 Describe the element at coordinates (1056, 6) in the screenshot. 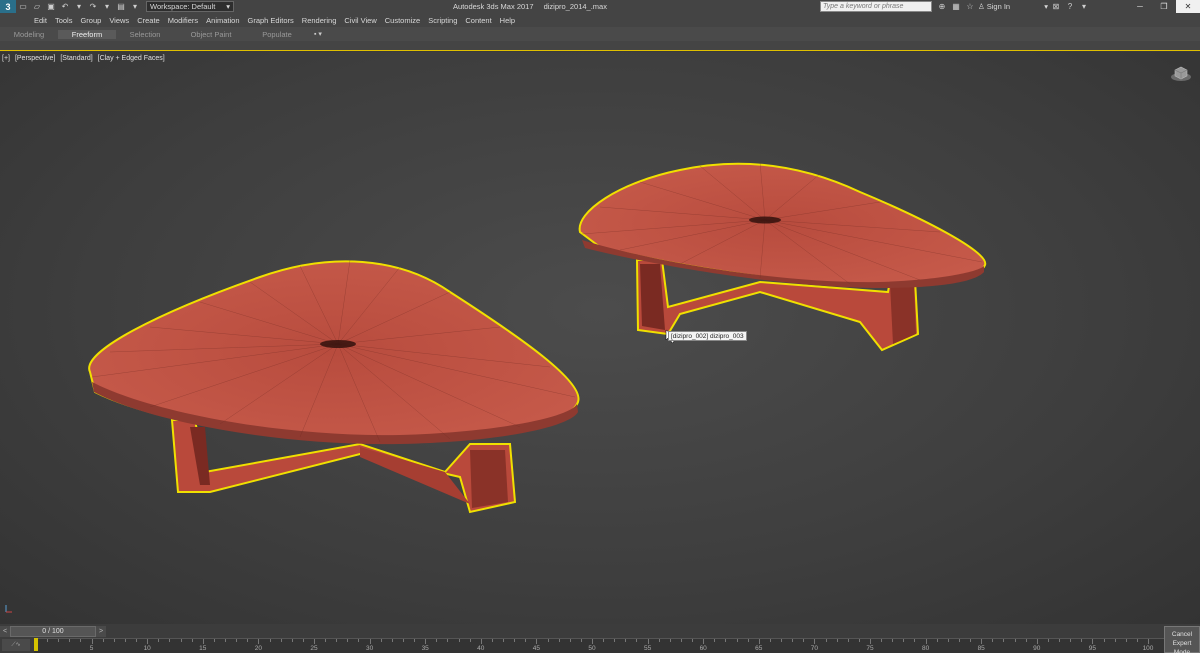

I see `exchange-icon: ⊠` at that location.